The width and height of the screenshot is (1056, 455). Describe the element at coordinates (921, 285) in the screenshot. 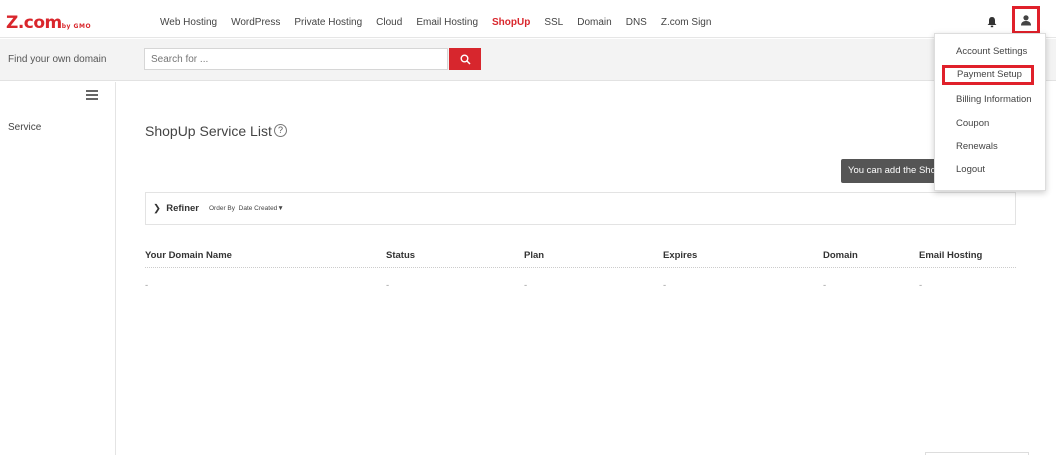

I see `cell-email-hosting: -` at that location.